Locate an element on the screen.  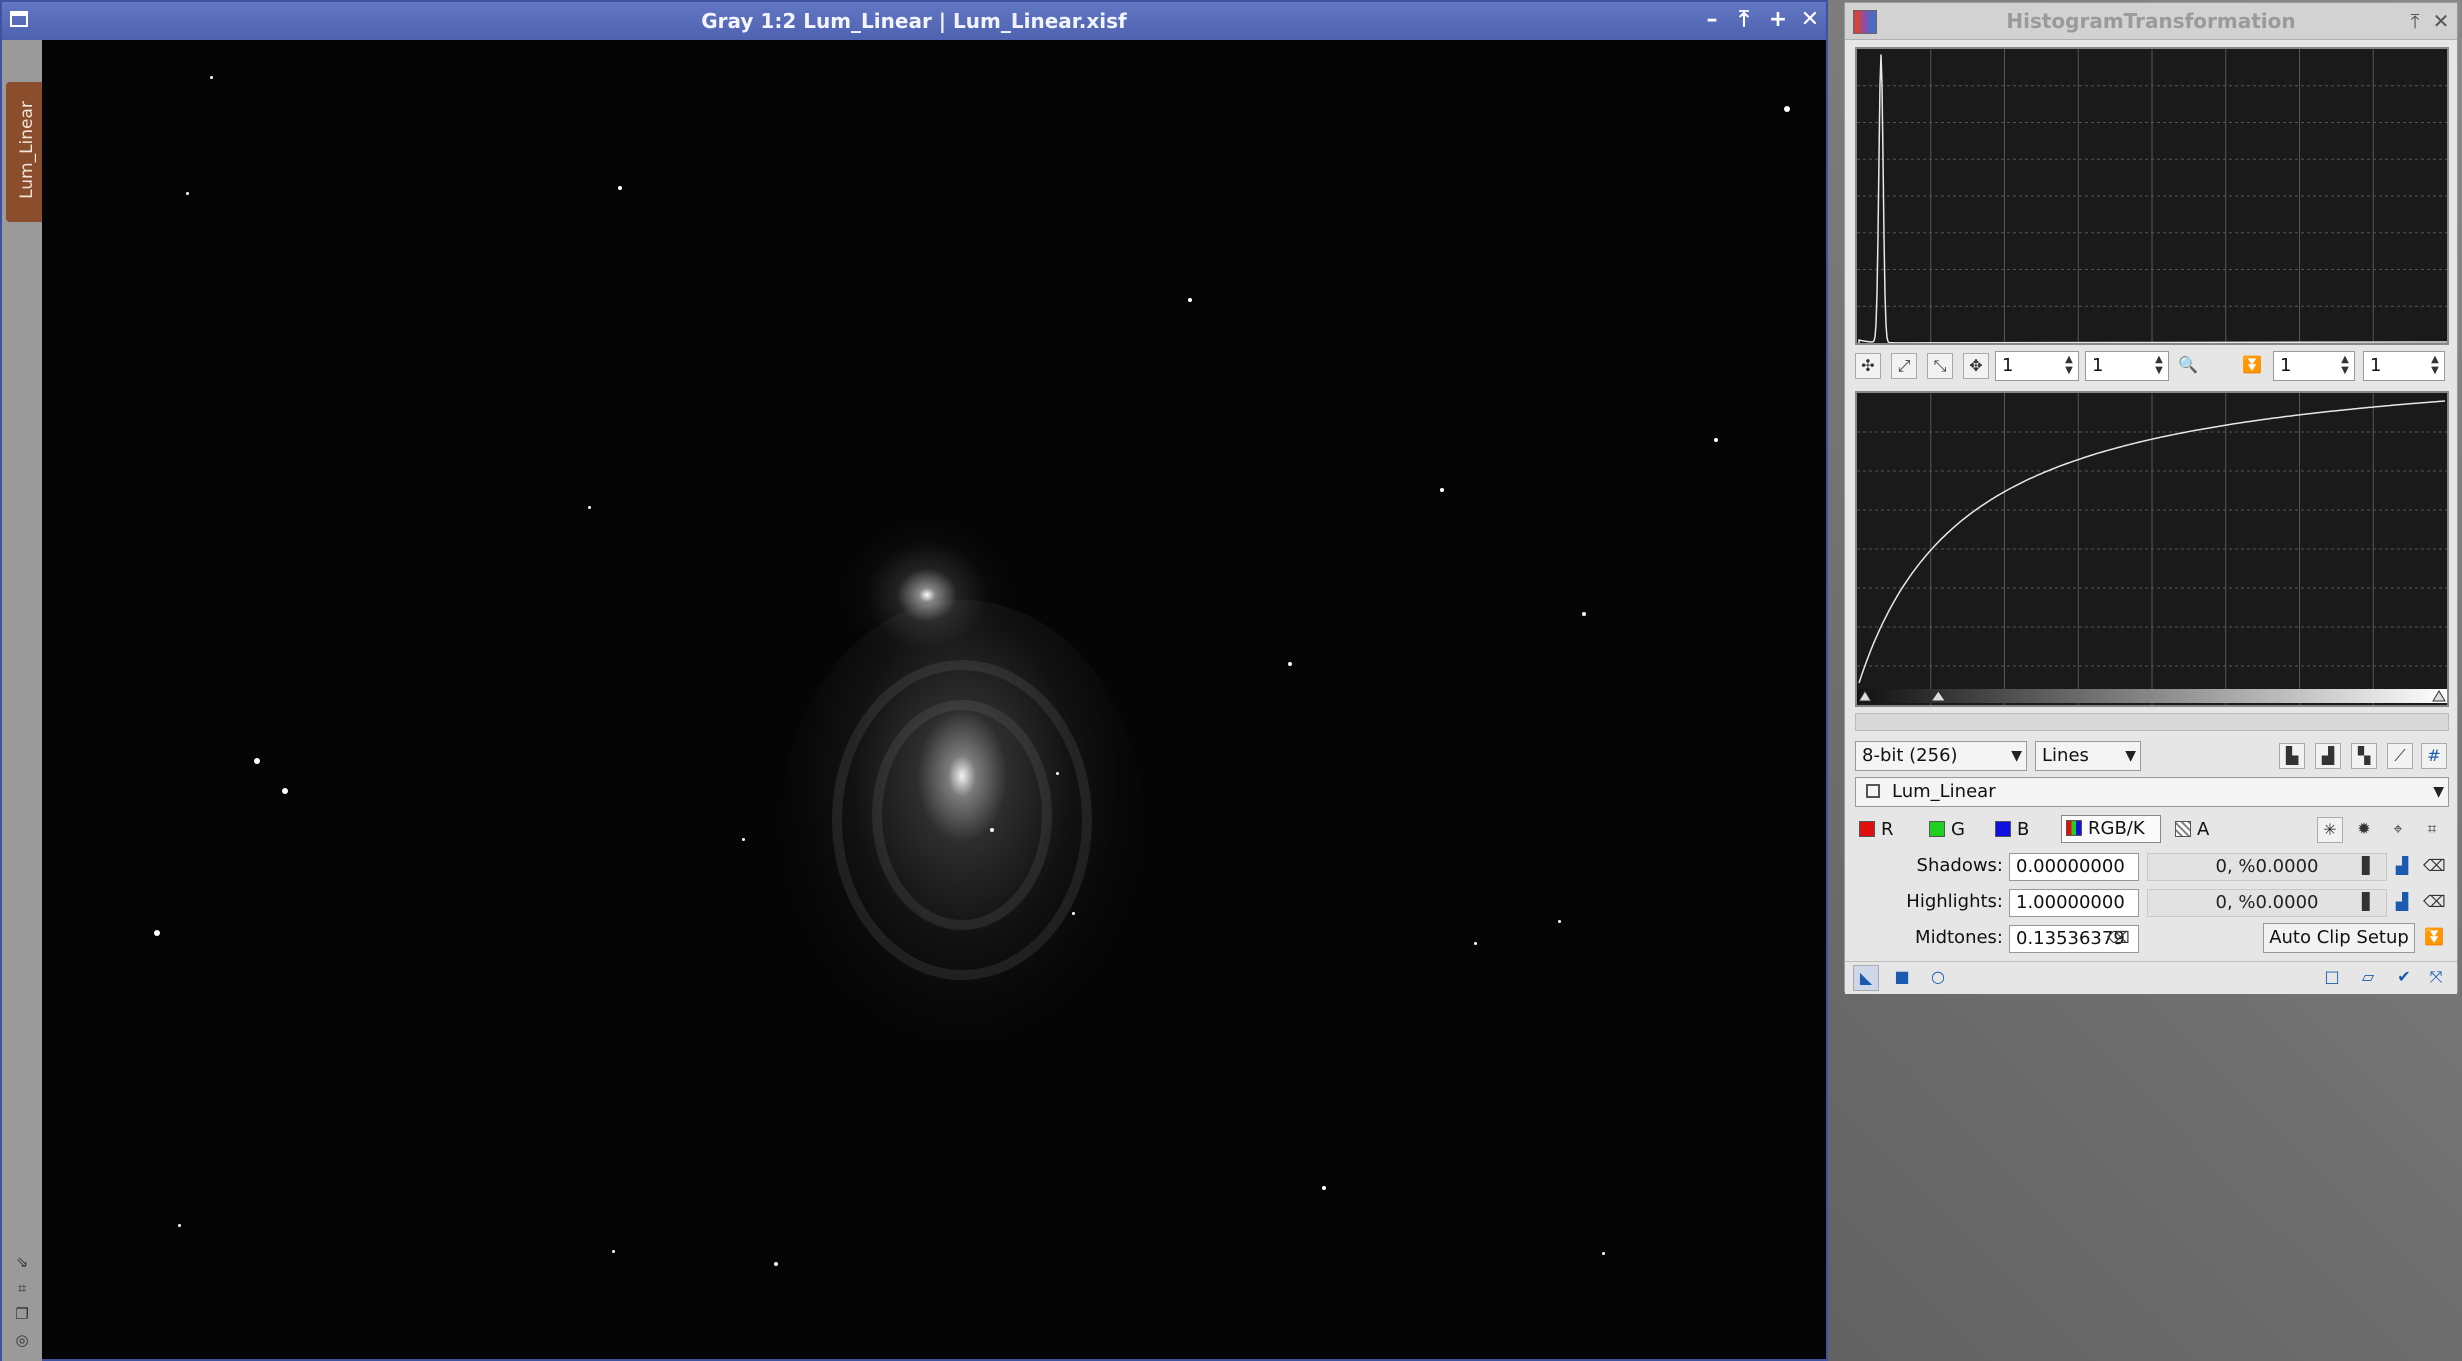
input-histogram-plot is located at coordinates (2152, 196).